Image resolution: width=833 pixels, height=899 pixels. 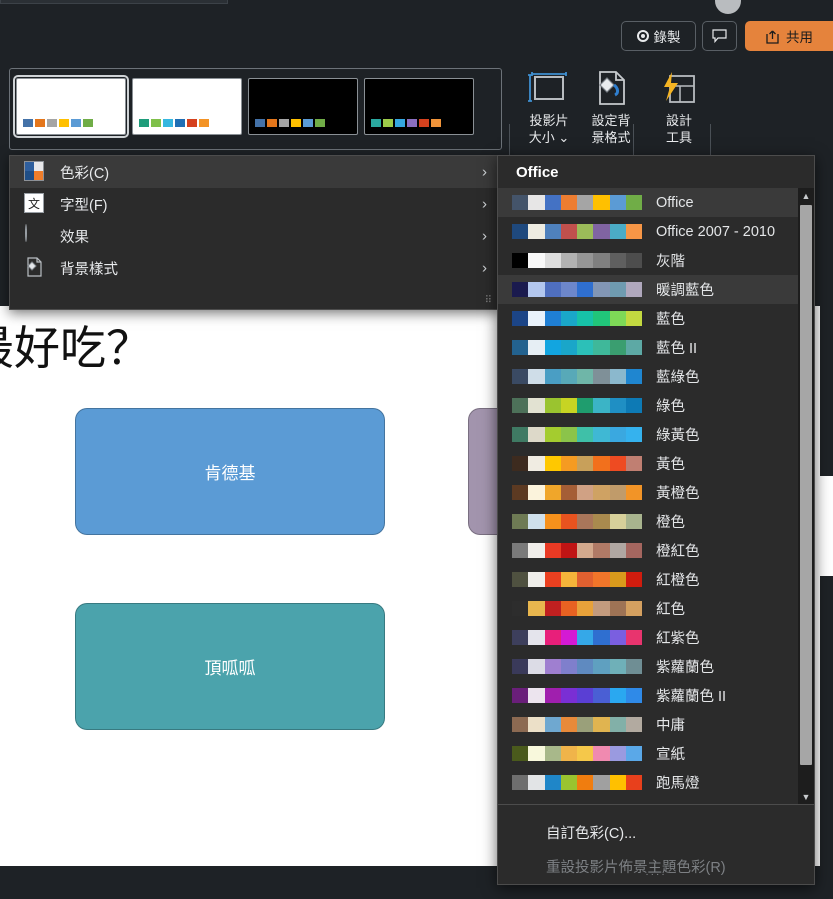 What do you see at coordinates (806, 796) in the screenshot?
I see `scroll-down-arrow-icon: ▼` at bounding box center [806, 796].